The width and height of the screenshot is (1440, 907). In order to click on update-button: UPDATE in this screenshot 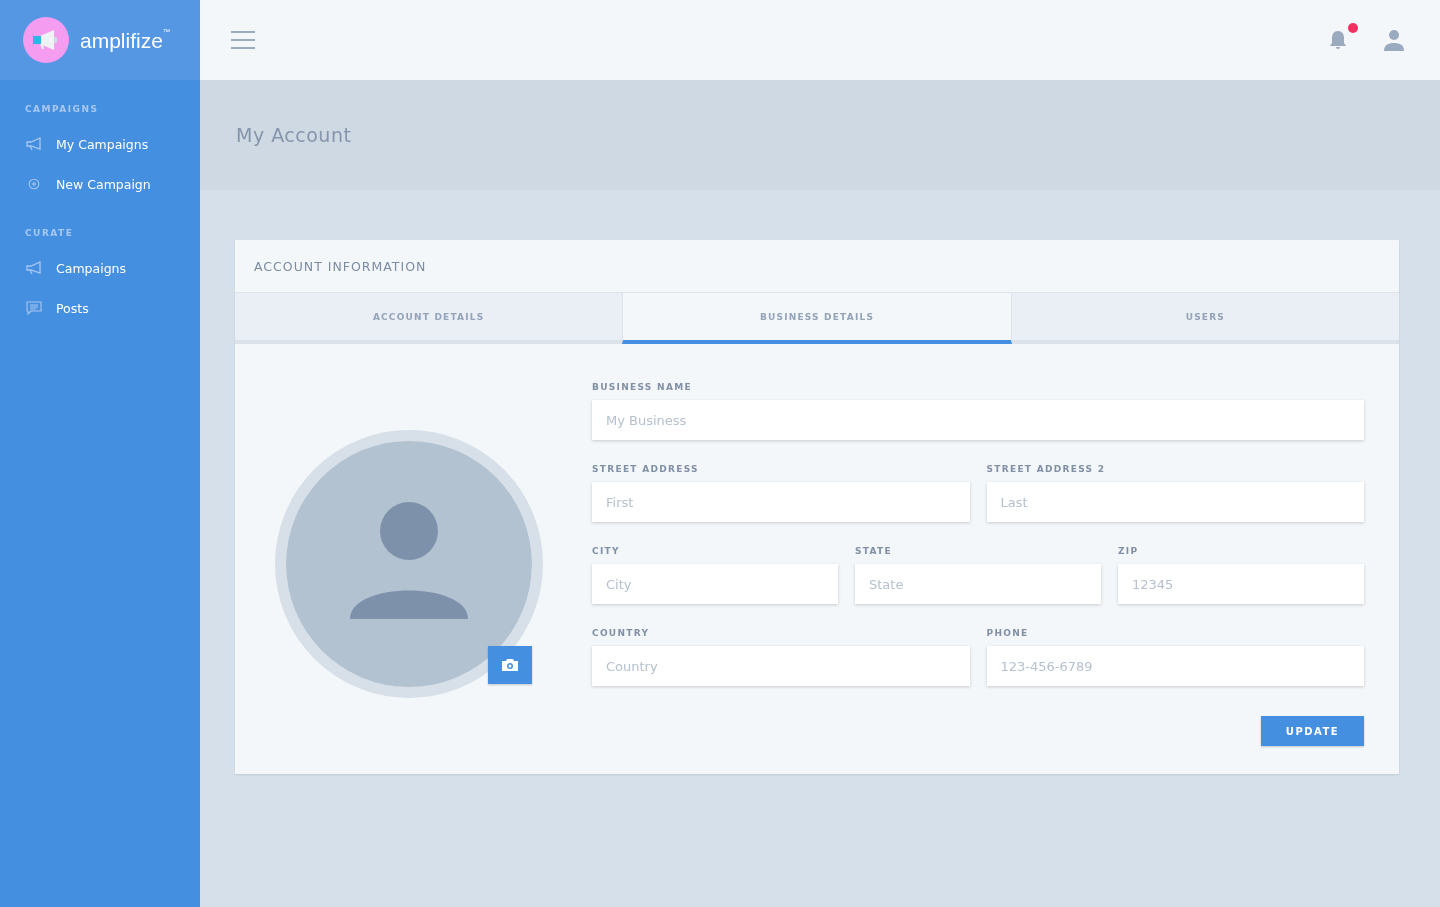, I will do `click(1312, 731)`.